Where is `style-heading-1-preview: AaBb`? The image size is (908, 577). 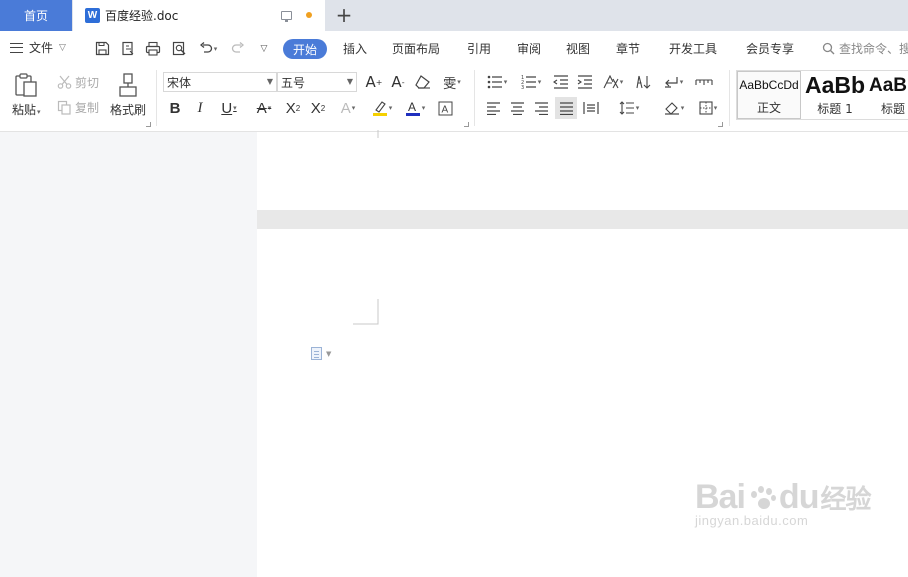
style-heading-1-preview: AaBb is located at coordinates (835, 85).